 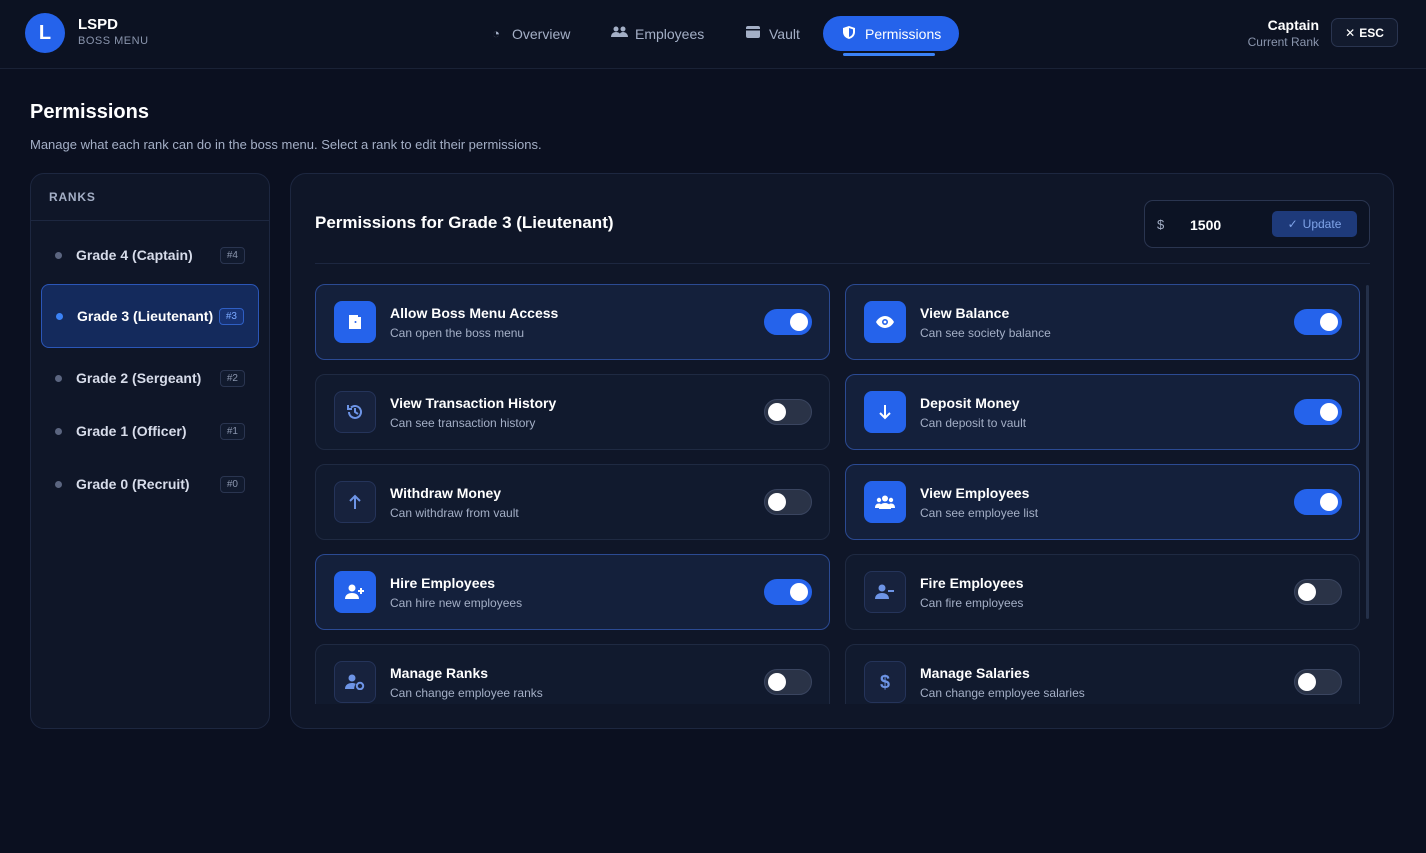 What do you see at coordinates (965, 313) in the screenshot?
I see `permission-name: View Balance` at bounding box center [965, 313].